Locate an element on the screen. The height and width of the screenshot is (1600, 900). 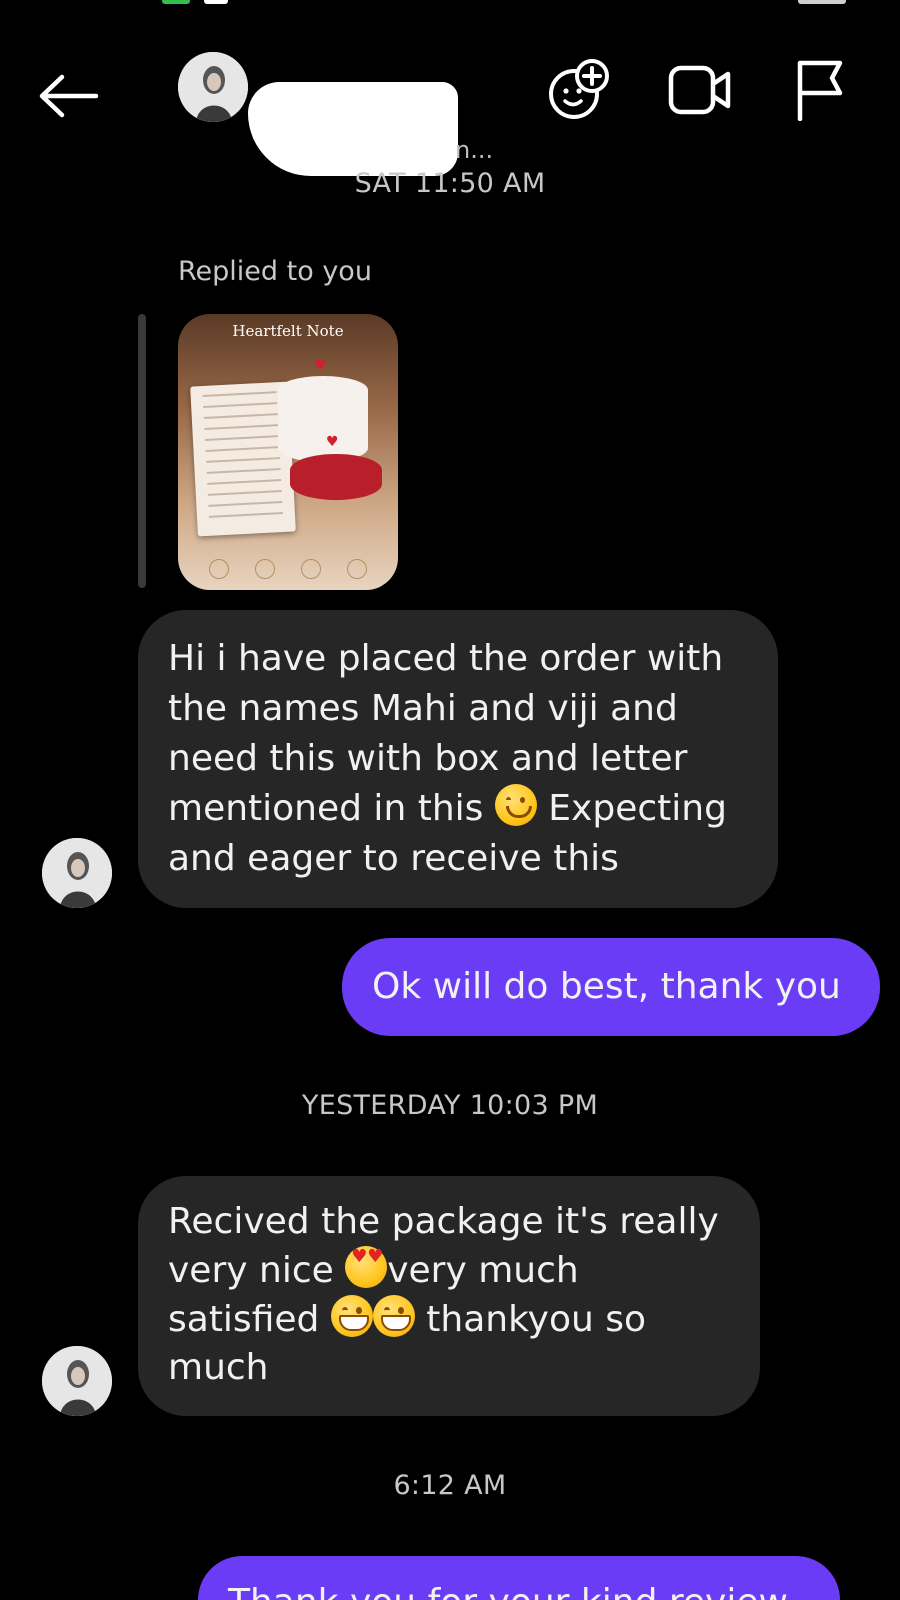
message-line: and eager to receive this is located at coordinates (393, 858).